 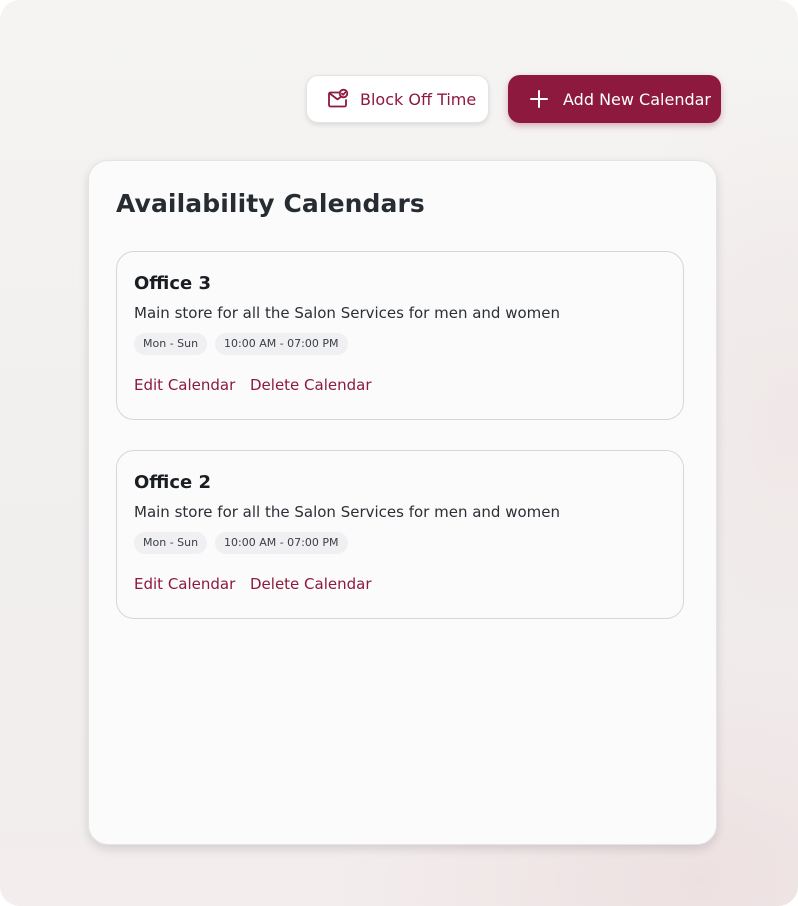 I want to click on mail-check-icon, so click(x=338, y=99).